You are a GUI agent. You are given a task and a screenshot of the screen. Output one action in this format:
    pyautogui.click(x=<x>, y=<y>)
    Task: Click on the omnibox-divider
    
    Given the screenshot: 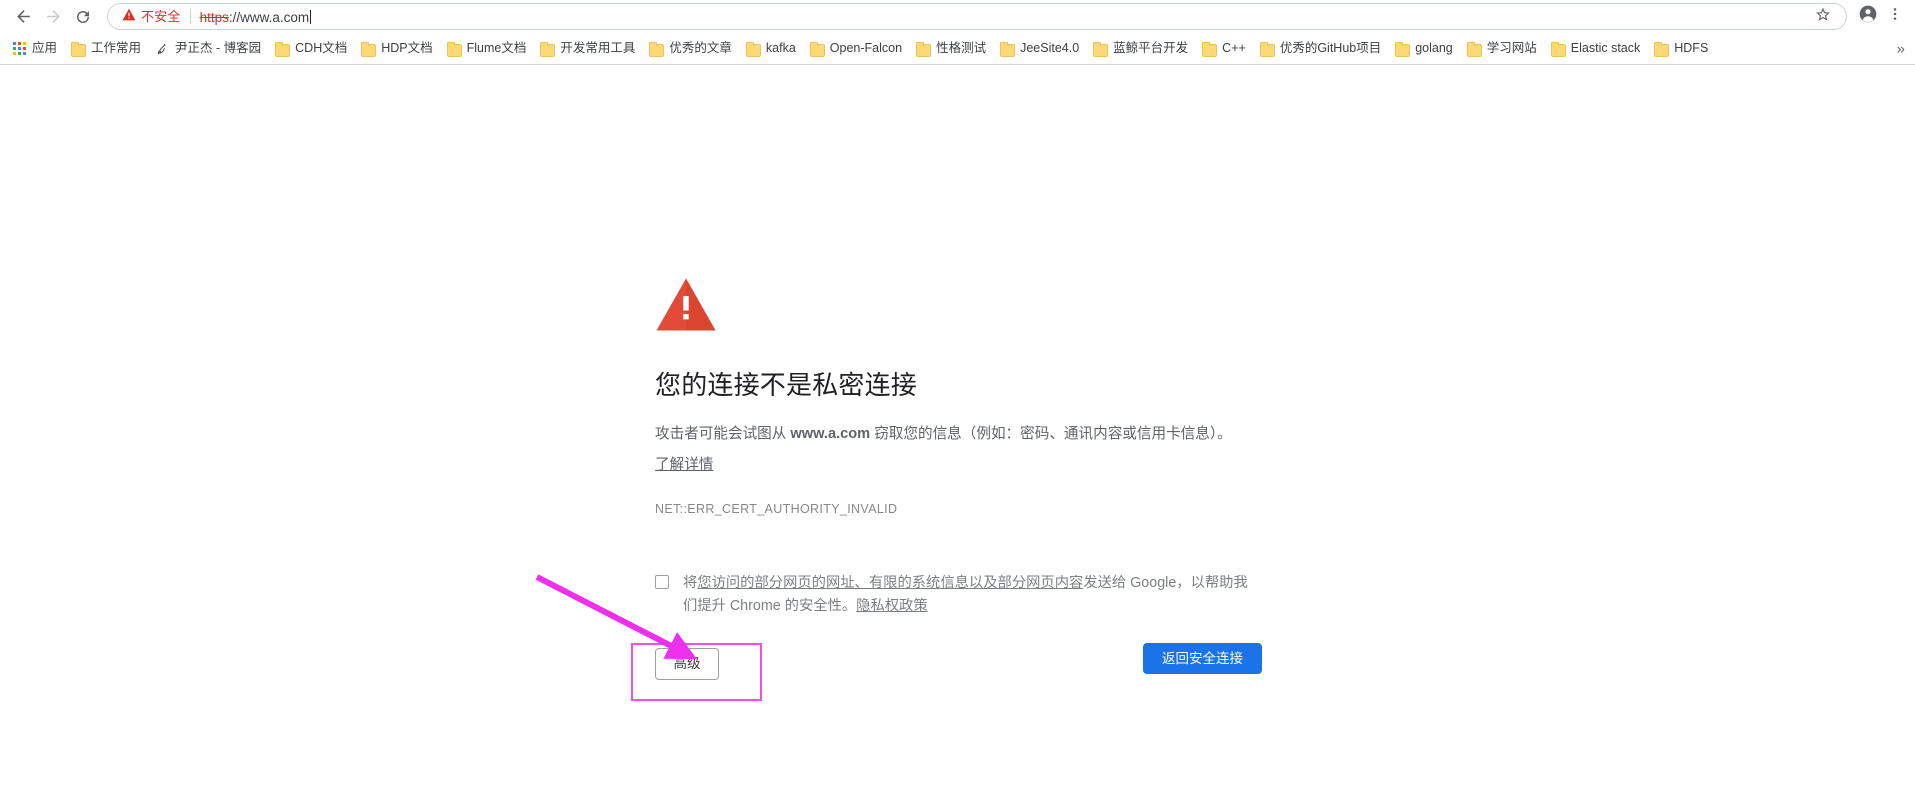 What is the action you would take?
    pyautogui.click(x=190, y=16)
    